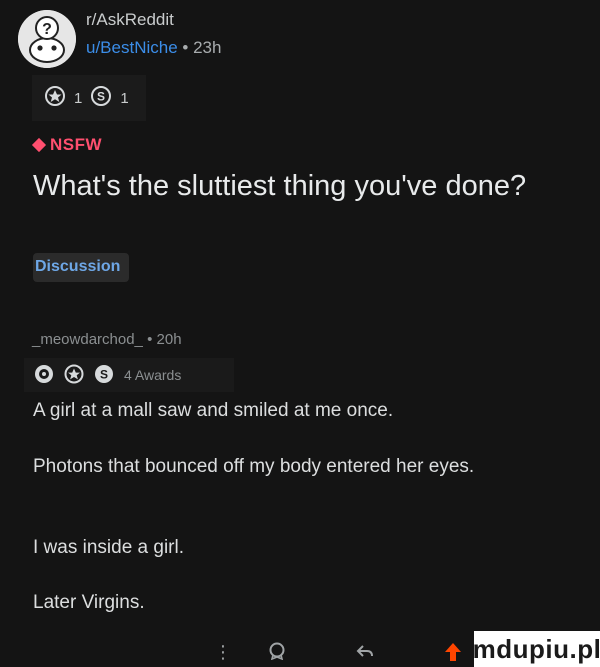 Image resolution: width=600 pixels, height=667 pixels. I want to click on gold-award-count: 1, so click(78, 98).